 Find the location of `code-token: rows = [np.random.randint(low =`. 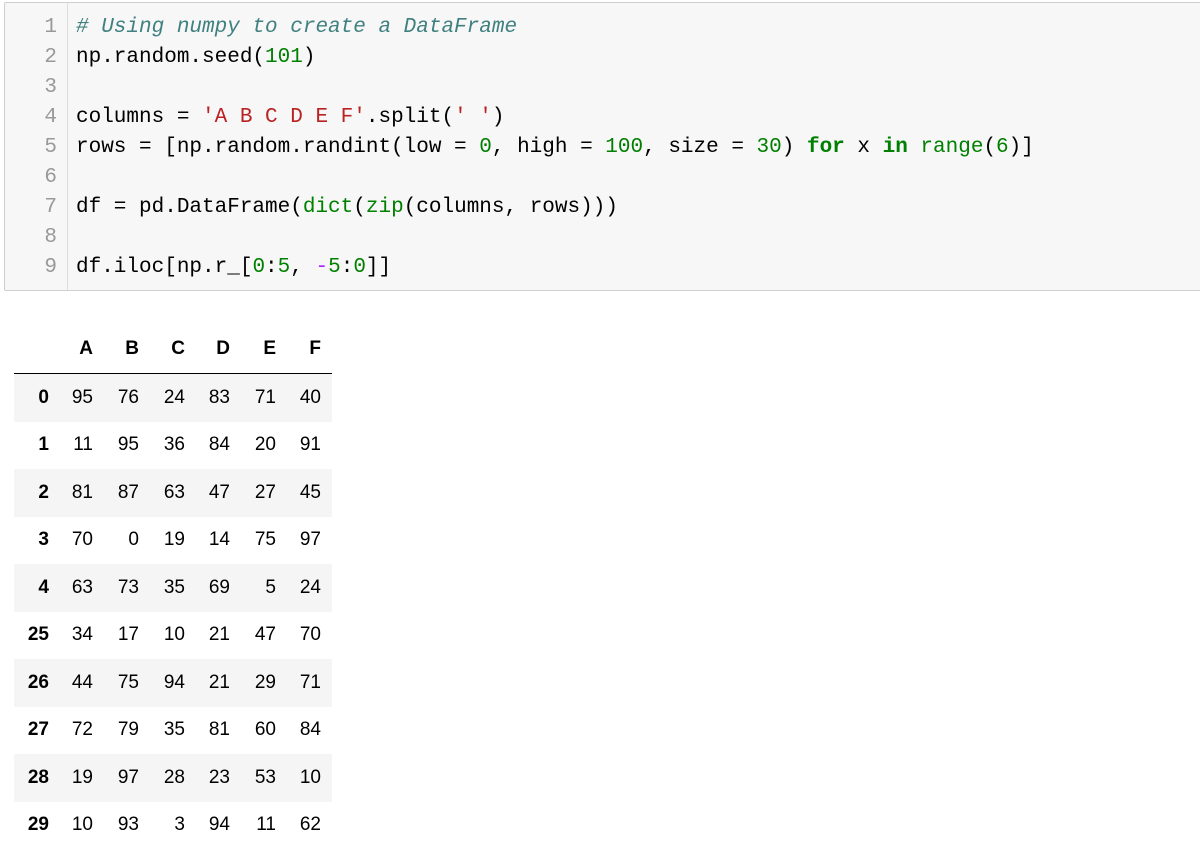

code-token: rows = [np.random.randint(low = is located at coordinates (278, 147).